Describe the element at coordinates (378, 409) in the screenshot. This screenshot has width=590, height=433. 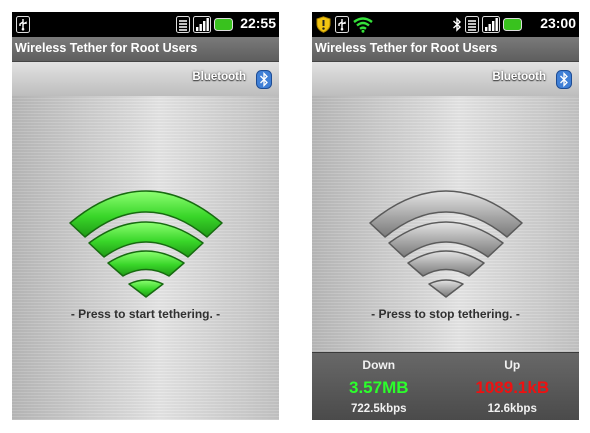
I see `down-rate: 722.5kbps` at that location.